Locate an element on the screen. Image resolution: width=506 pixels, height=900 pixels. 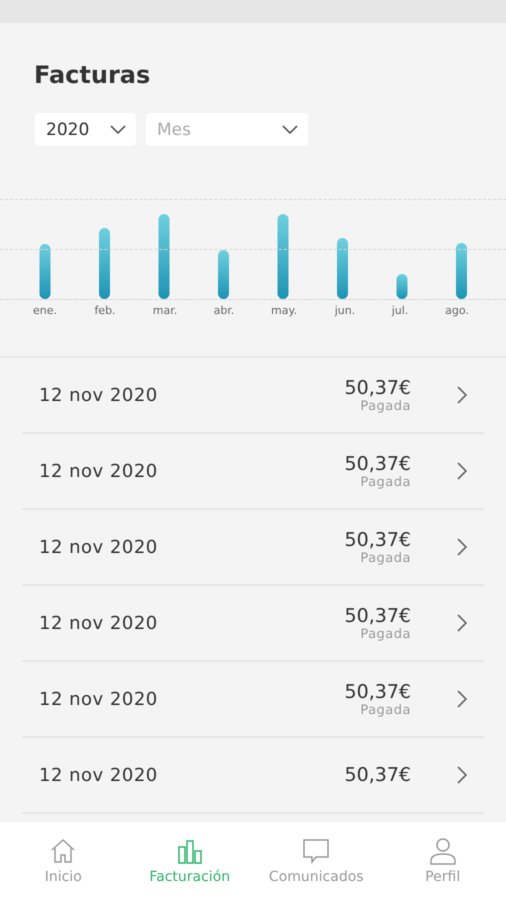
month-label: ene. is located at coordinates (45, 310).